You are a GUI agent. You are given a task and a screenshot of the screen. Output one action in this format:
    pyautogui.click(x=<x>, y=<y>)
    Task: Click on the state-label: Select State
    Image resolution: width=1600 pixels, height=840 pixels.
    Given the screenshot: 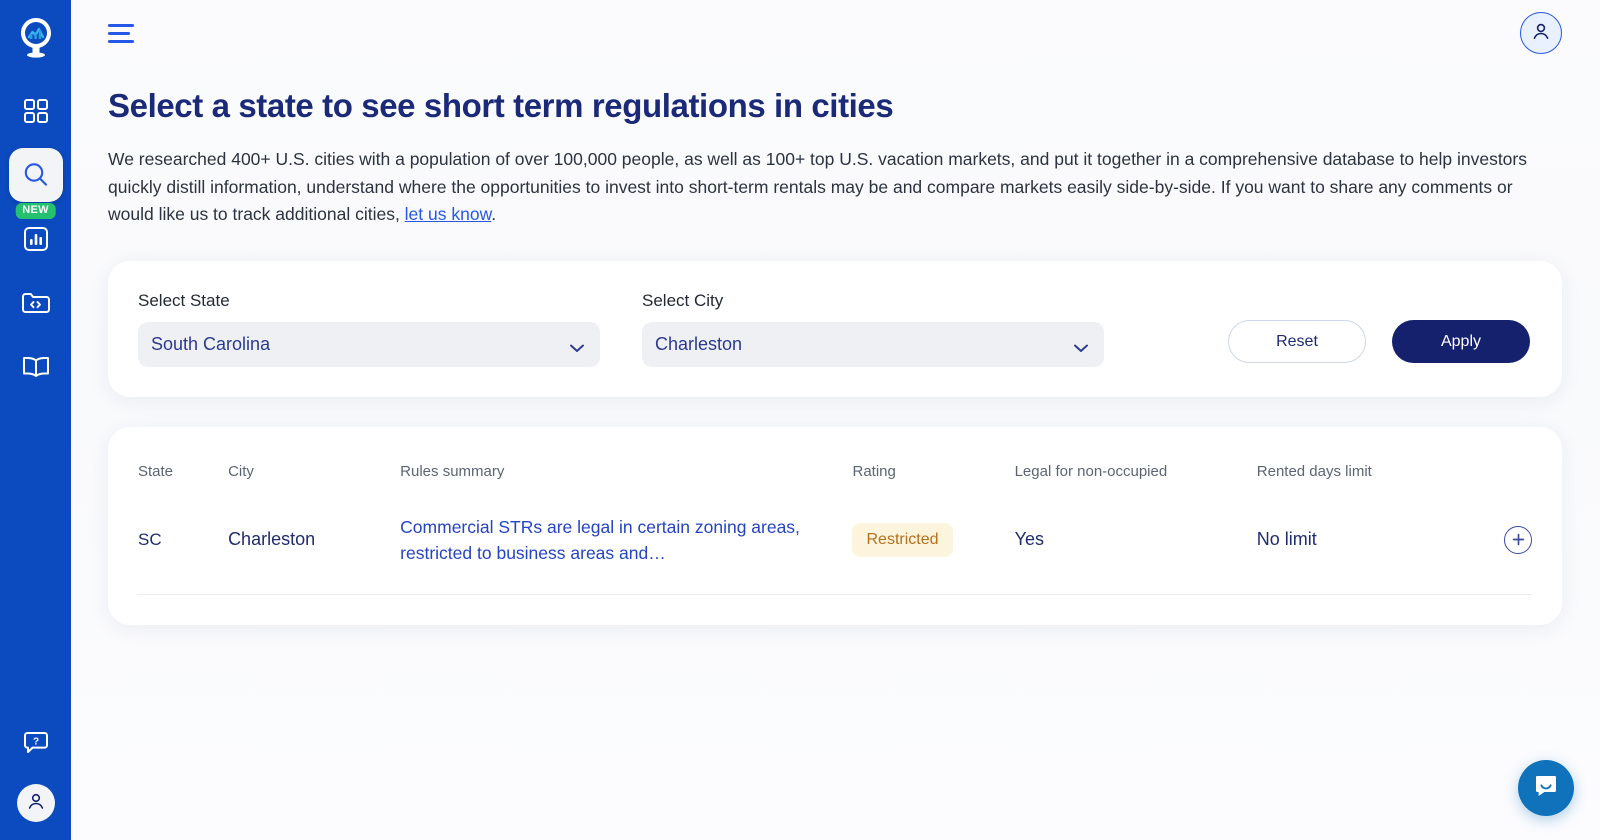 What is the action you would take?
    pyautogui.click(x=184, y=300)
    